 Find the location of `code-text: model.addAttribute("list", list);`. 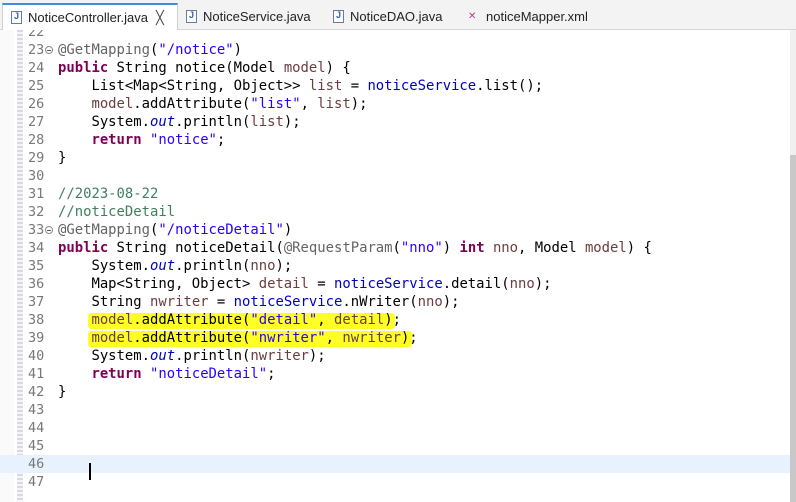

code-text: model.addAttribute("list", list); is located at coordinates (229, 104).